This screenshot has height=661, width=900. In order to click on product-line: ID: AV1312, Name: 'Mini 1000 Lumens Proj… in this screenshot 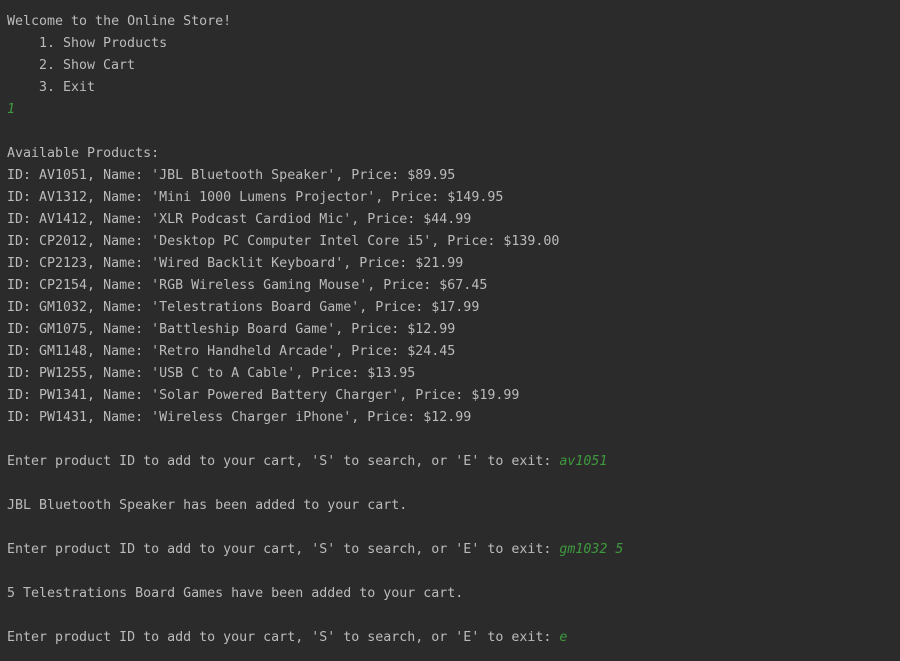, I will do `click(255, 197)`.